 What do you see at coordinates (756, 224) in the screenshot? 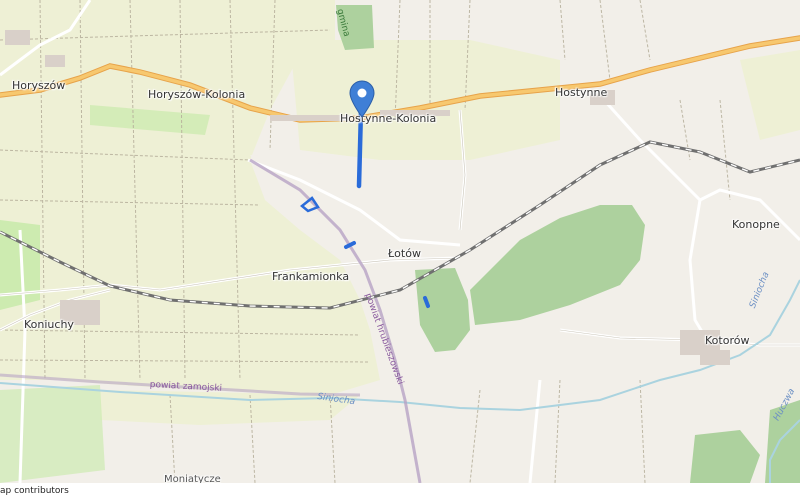
I see `place-label-konopne: Konopne` at bounding box center [756, 224].